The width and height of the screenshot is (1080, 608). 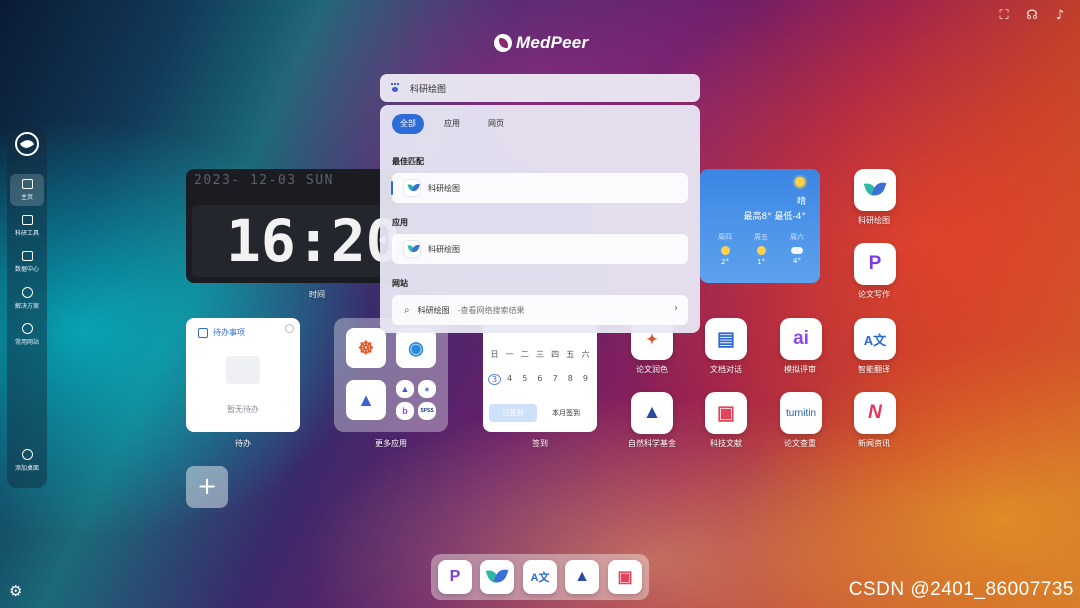 I want to click on day-row: 3 4 5 6 7 8 9, so click(x=540, y=379).